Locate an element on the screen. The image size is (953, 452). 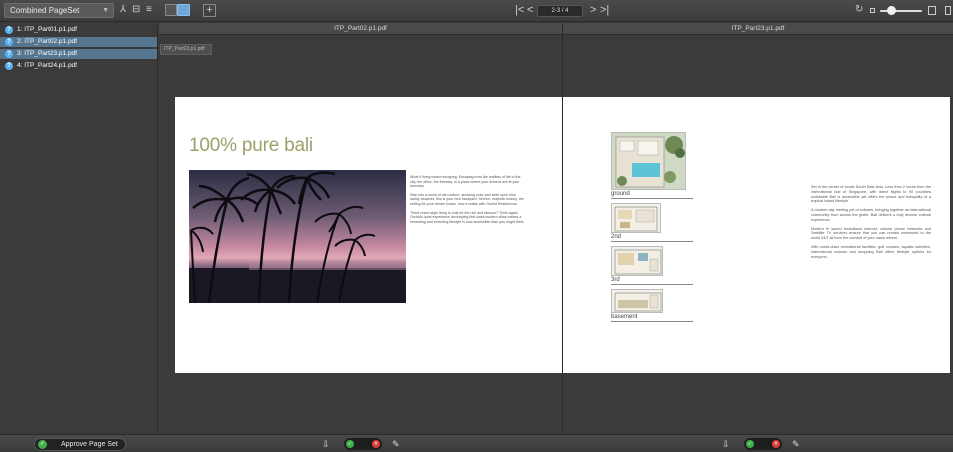
left-page-actions: ⇩ ✓ ✕ ✎ is located at coordinates (367, 444).